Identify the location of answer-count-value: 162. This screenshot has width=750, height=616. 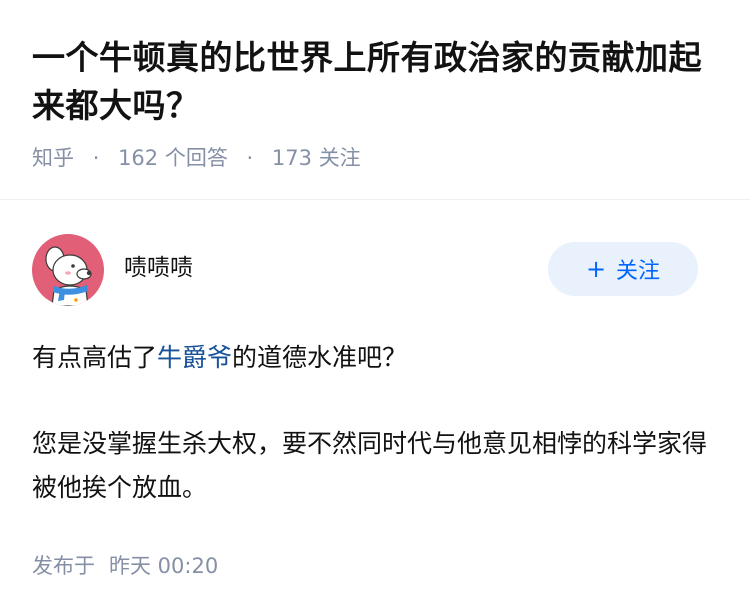
(138, 158).